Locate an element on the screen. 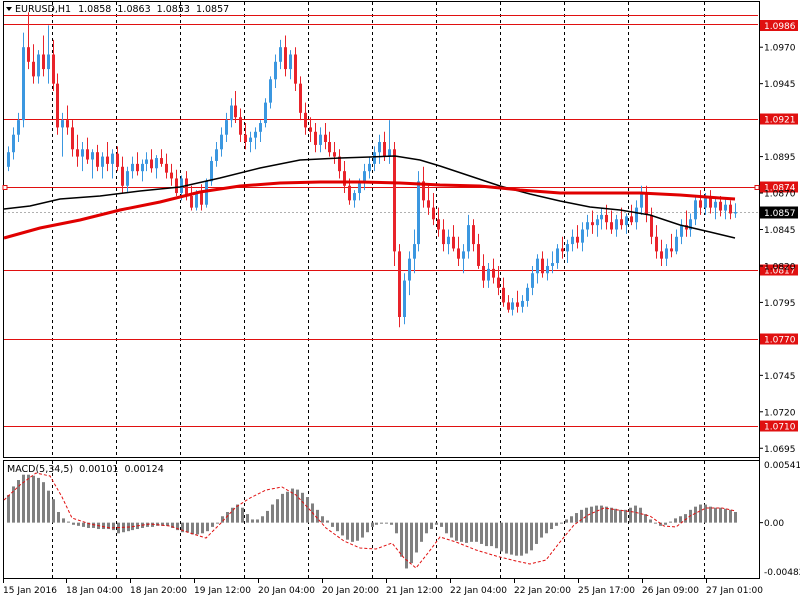 Image resolution: width=800 pixels, height=604 pixels. time-label: 27 Jan 01:00 is located at coordinates (734, 591).